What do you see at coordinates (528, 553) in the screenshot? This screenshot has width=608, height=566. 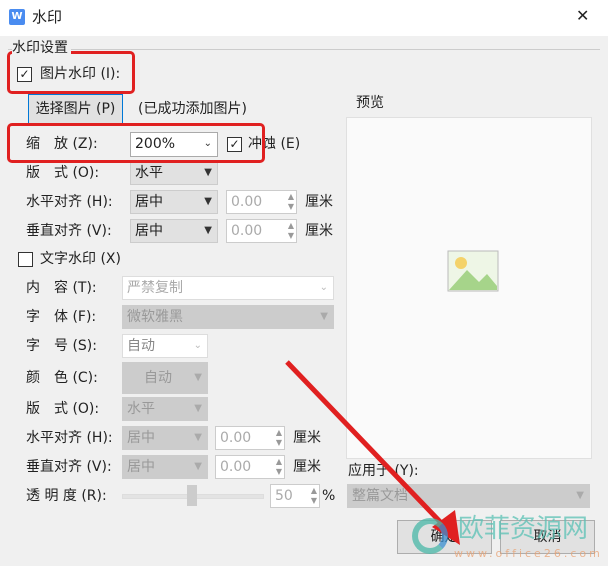 I see `logo-url: www.office26.com` at bounding box center [528, 553].